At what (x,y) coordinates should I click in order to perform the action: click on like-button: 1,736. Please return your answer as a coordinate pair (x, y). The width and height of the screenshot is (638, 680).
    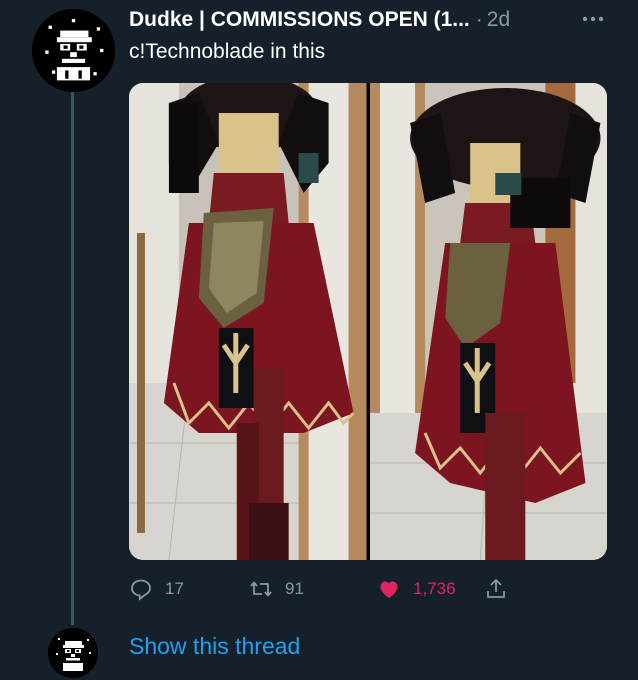
    Looking at the image, I should click on (416, 589).